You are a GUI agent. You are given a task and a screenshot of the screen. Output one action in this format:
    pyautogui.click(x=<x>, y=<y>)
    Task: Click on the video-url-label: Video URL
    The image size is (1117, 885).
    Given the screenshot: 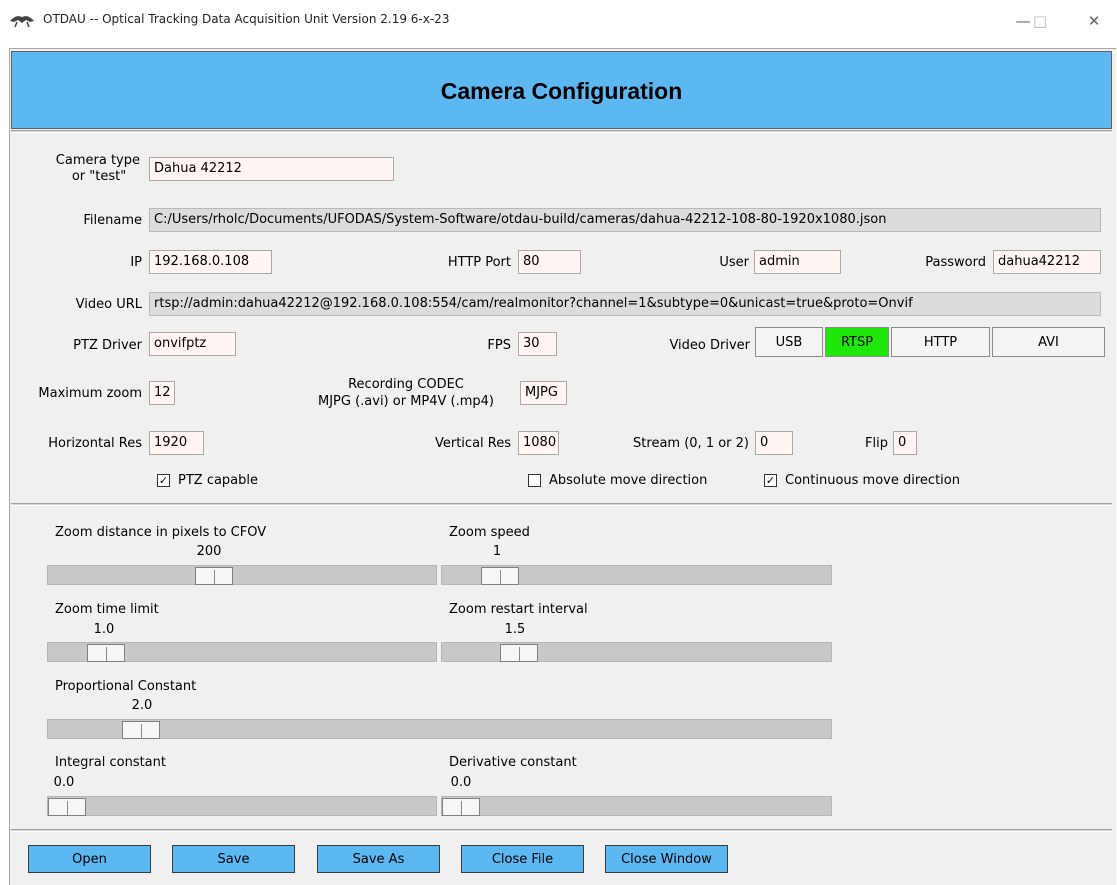 What is the action you would take?
    pyautogui.click(x=108, y=304)
    